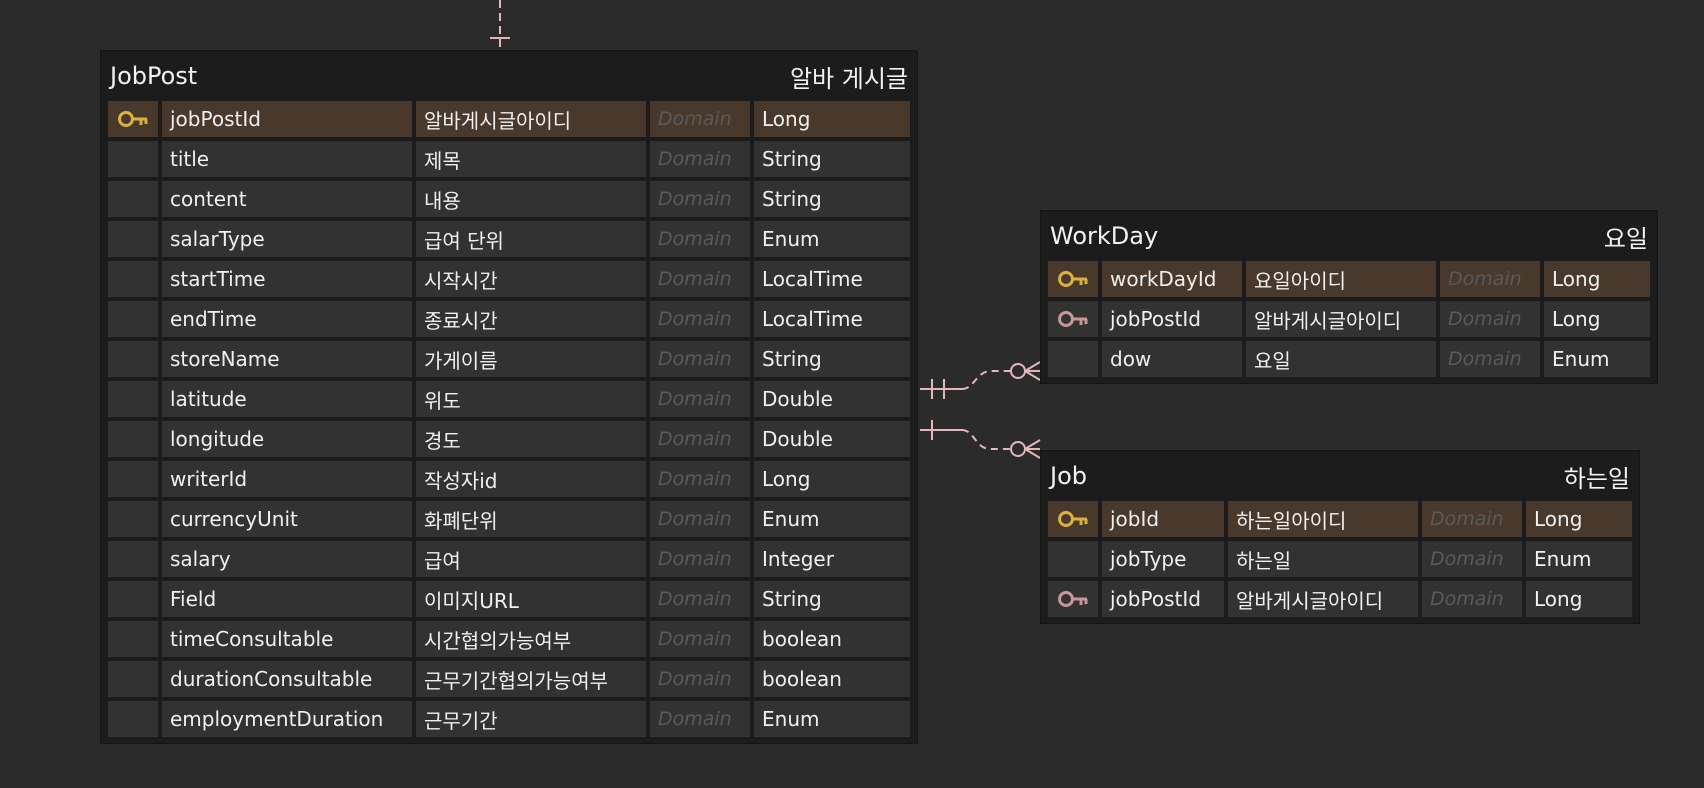 The height and width of the screenshot is (788, 1704). What do you see at coordinates (531, 239) in the screenshot?
I see `column-logical-name: 급여 단위` at bounding box center [531, 239].